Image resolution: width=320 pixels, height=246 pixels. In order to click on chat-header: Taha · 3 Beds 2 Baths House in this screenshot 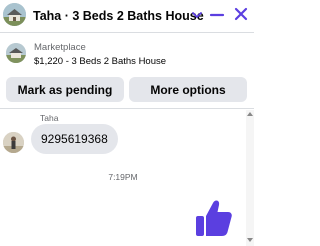, I will do `click(127, 16)`.